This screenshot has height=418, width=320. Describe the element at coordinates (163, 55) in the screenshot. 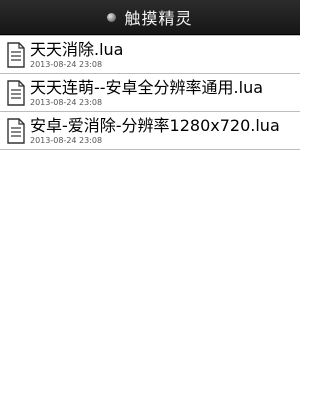

I see `file-text: 天天消除.lua 2013-08-24 23:08` at that location.